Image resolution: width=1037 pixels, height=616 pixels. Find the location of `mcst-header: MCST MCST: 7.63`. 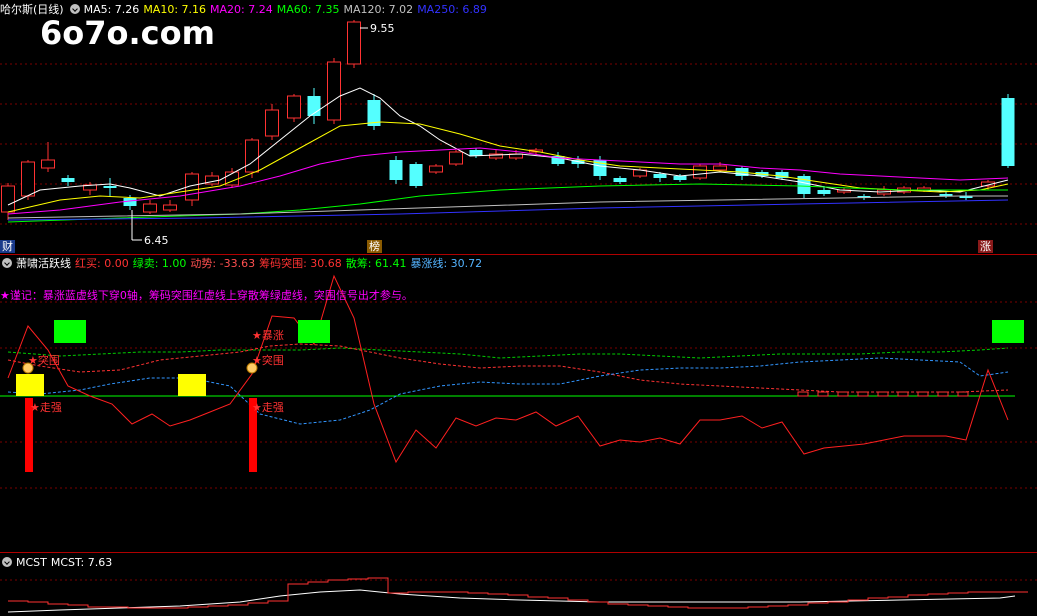

mcst-header: MCST MCST: 7.63 is located at coordinates (58, 563).